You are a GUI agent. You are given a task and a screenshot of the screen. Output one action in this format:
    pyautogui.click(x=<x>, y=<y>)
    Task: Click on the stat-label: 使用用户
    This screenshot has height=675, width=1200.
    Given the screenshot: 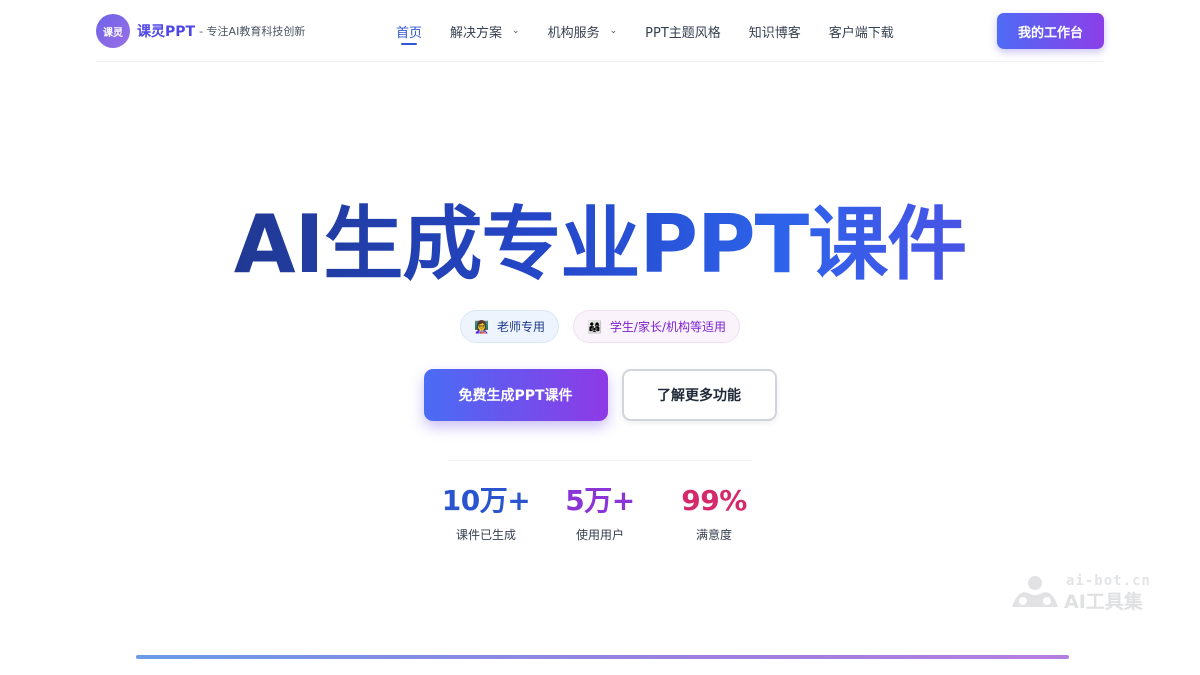 What is the action you would take?
    pyautogui.click(x=599, y=535)
    